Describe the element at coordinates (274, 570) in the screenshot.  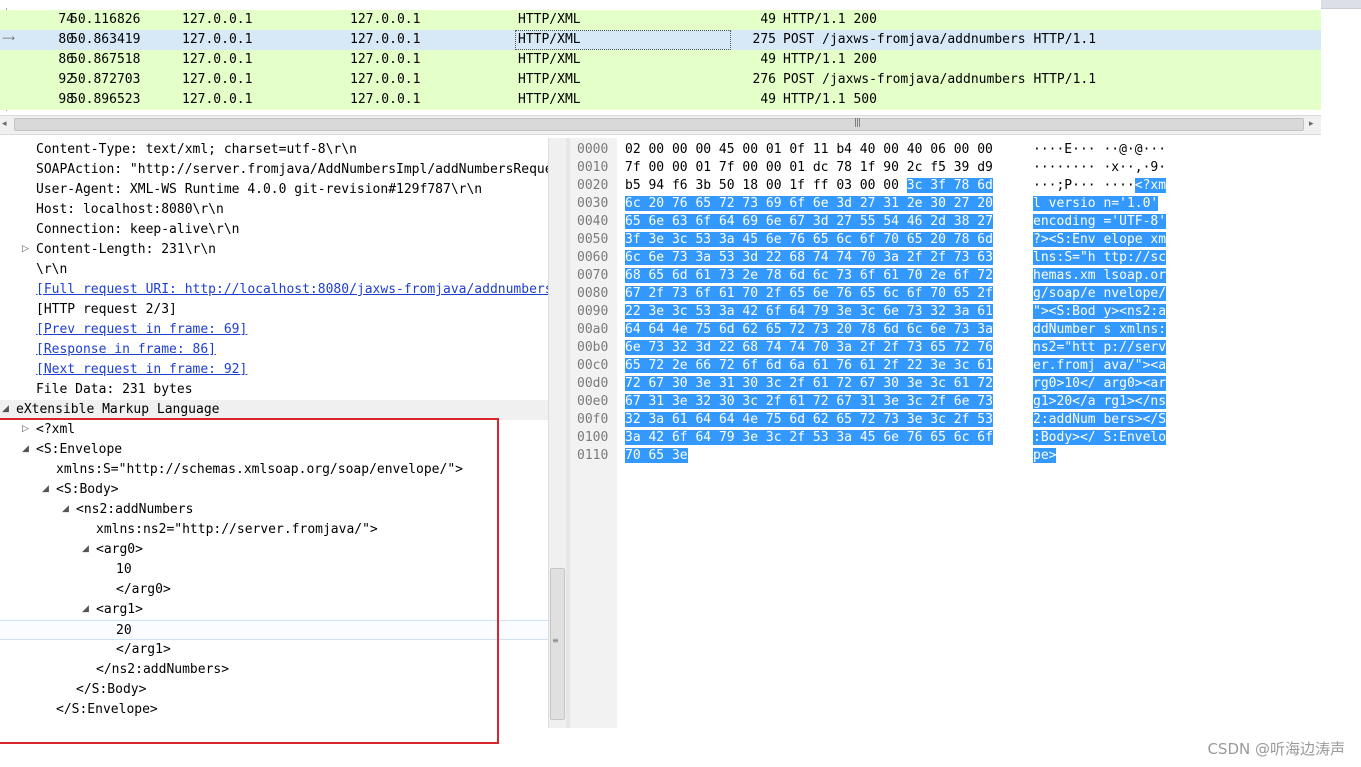
I see `tree-item: 10` at that location.